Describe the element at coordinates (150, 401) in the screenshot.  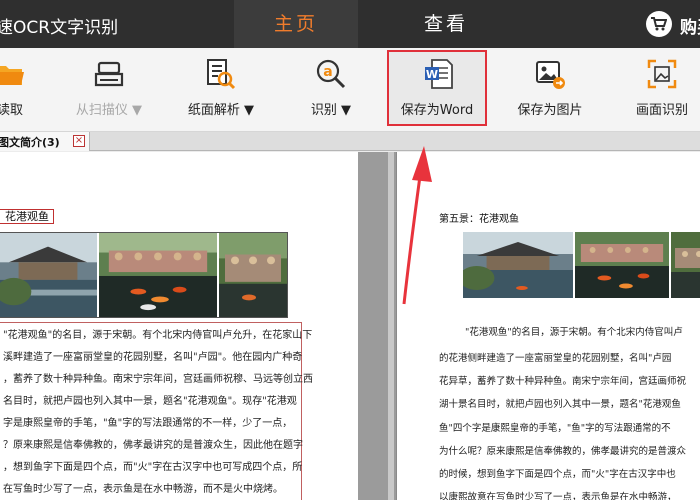
I see `source-line: 名目时，就把卢园也列入其中一景，题名"花港观鱼"。现存"花港观` at that location.